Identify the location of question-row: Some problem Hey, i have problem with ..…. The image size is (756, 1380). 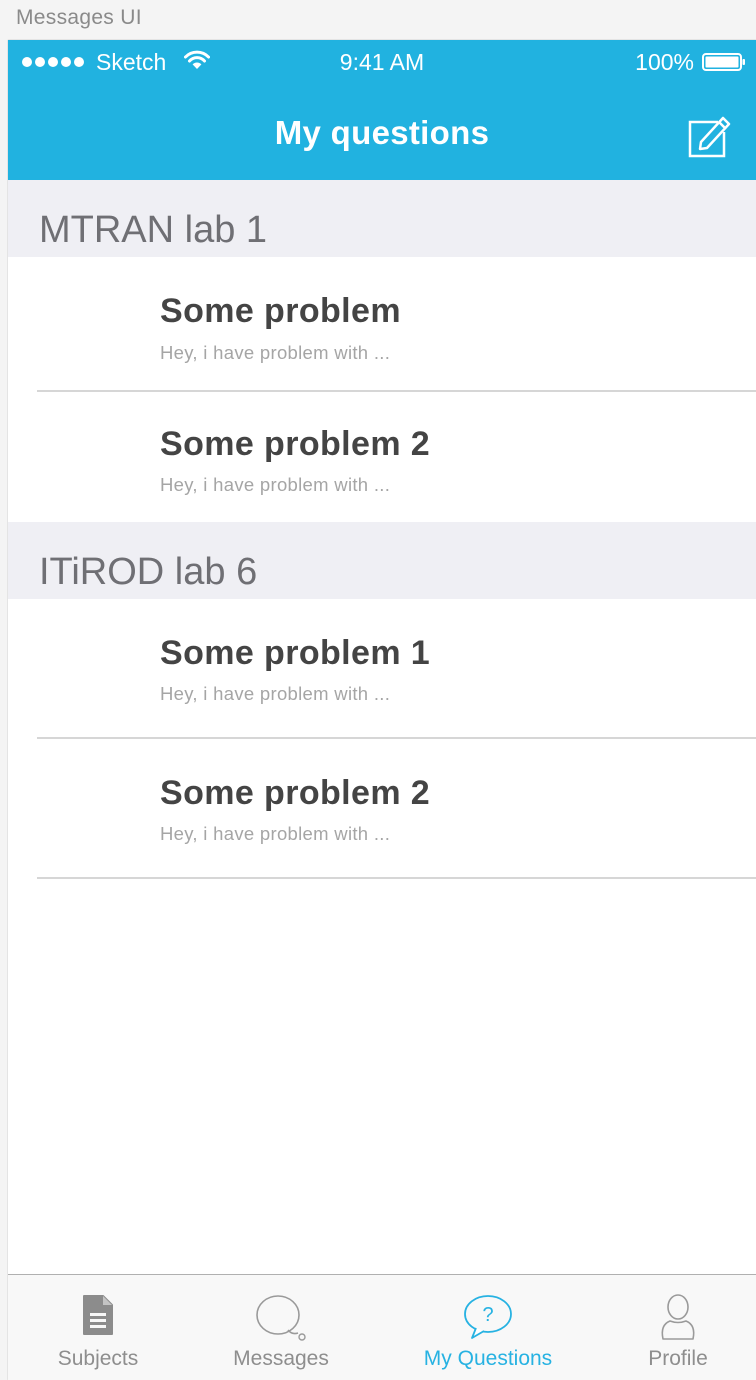
(382, 324).